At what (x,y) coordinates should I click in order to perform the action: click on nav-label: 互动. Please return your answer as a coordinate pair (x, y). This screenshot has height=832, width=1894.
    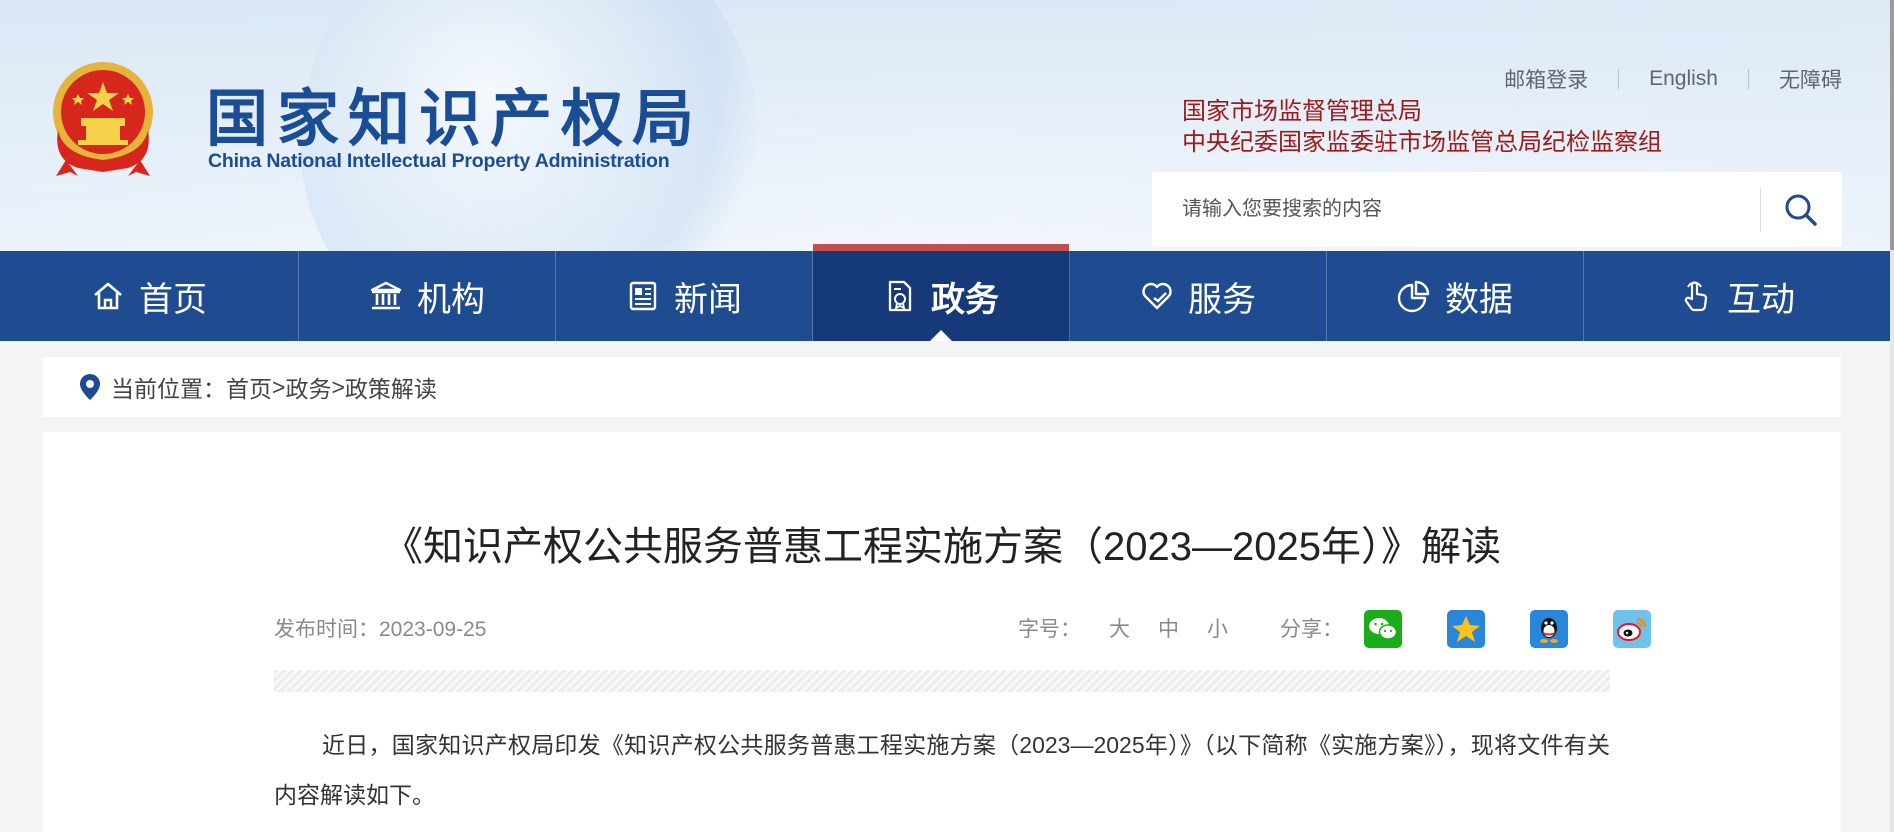
    Looking at the image, I should click on (1761, 299).